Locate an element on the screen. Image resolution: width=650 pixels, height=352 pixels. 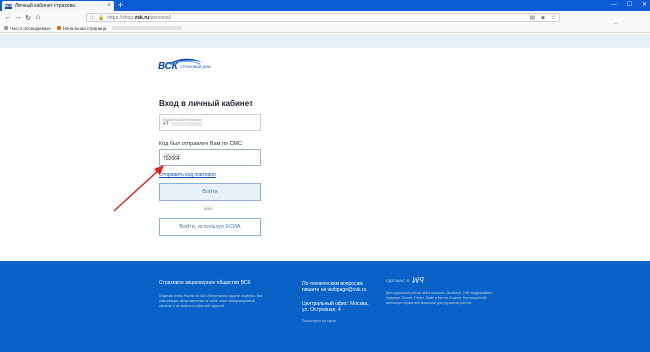
made-by-label: СДЕЛАНО В is located at coordinates (398, 280).